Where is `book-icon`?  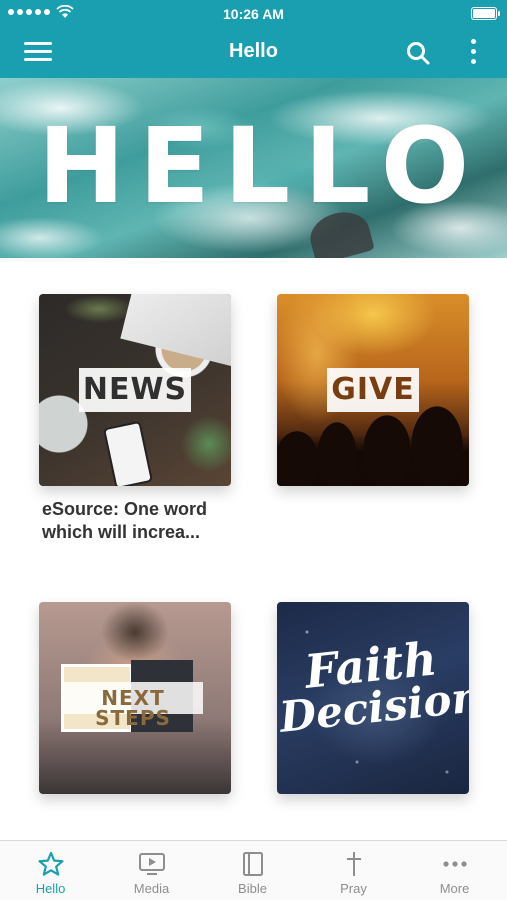 book-icon is located at coordinates (252, 864).